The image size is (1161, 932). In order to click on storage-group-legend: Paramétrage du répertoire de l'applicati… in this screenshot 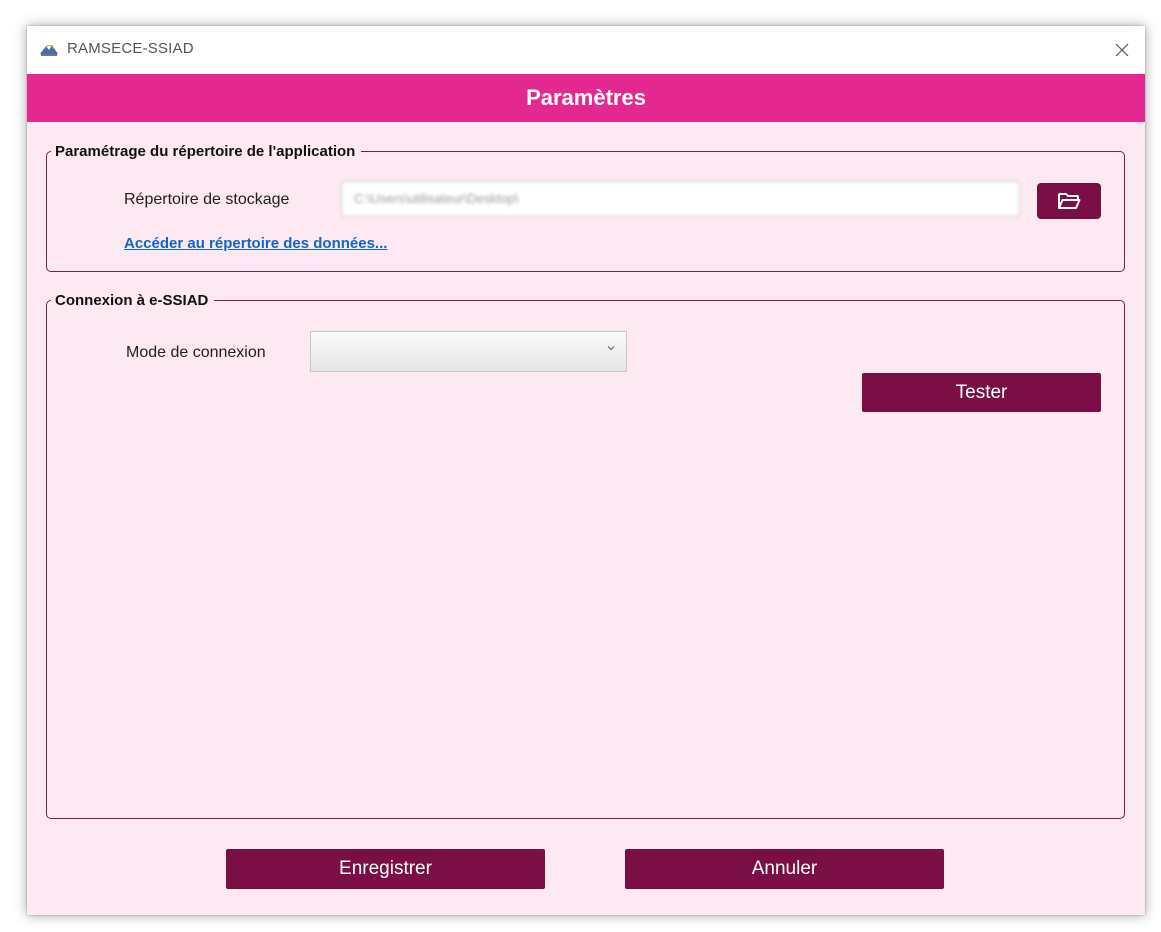, I will do `click(205, 151)`.